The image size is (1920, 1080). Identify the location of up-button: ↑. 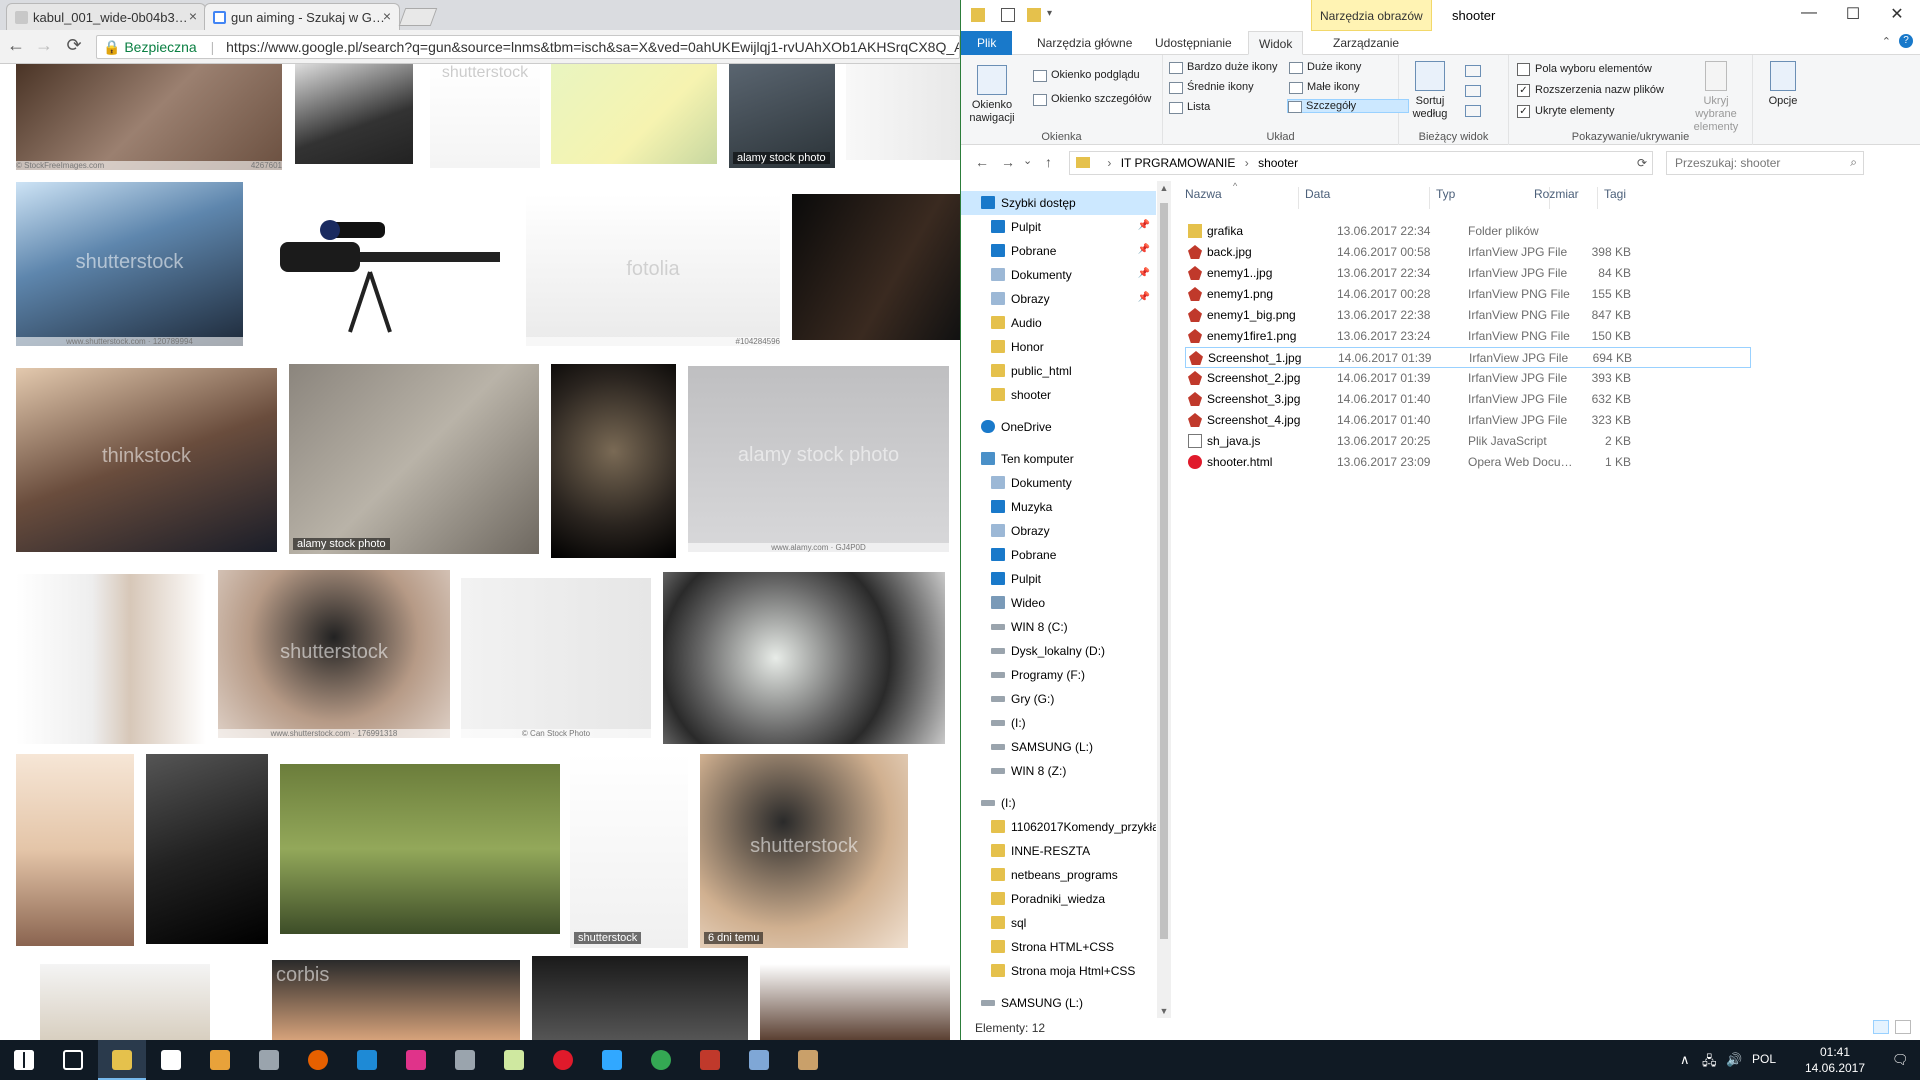
(1048, 162).